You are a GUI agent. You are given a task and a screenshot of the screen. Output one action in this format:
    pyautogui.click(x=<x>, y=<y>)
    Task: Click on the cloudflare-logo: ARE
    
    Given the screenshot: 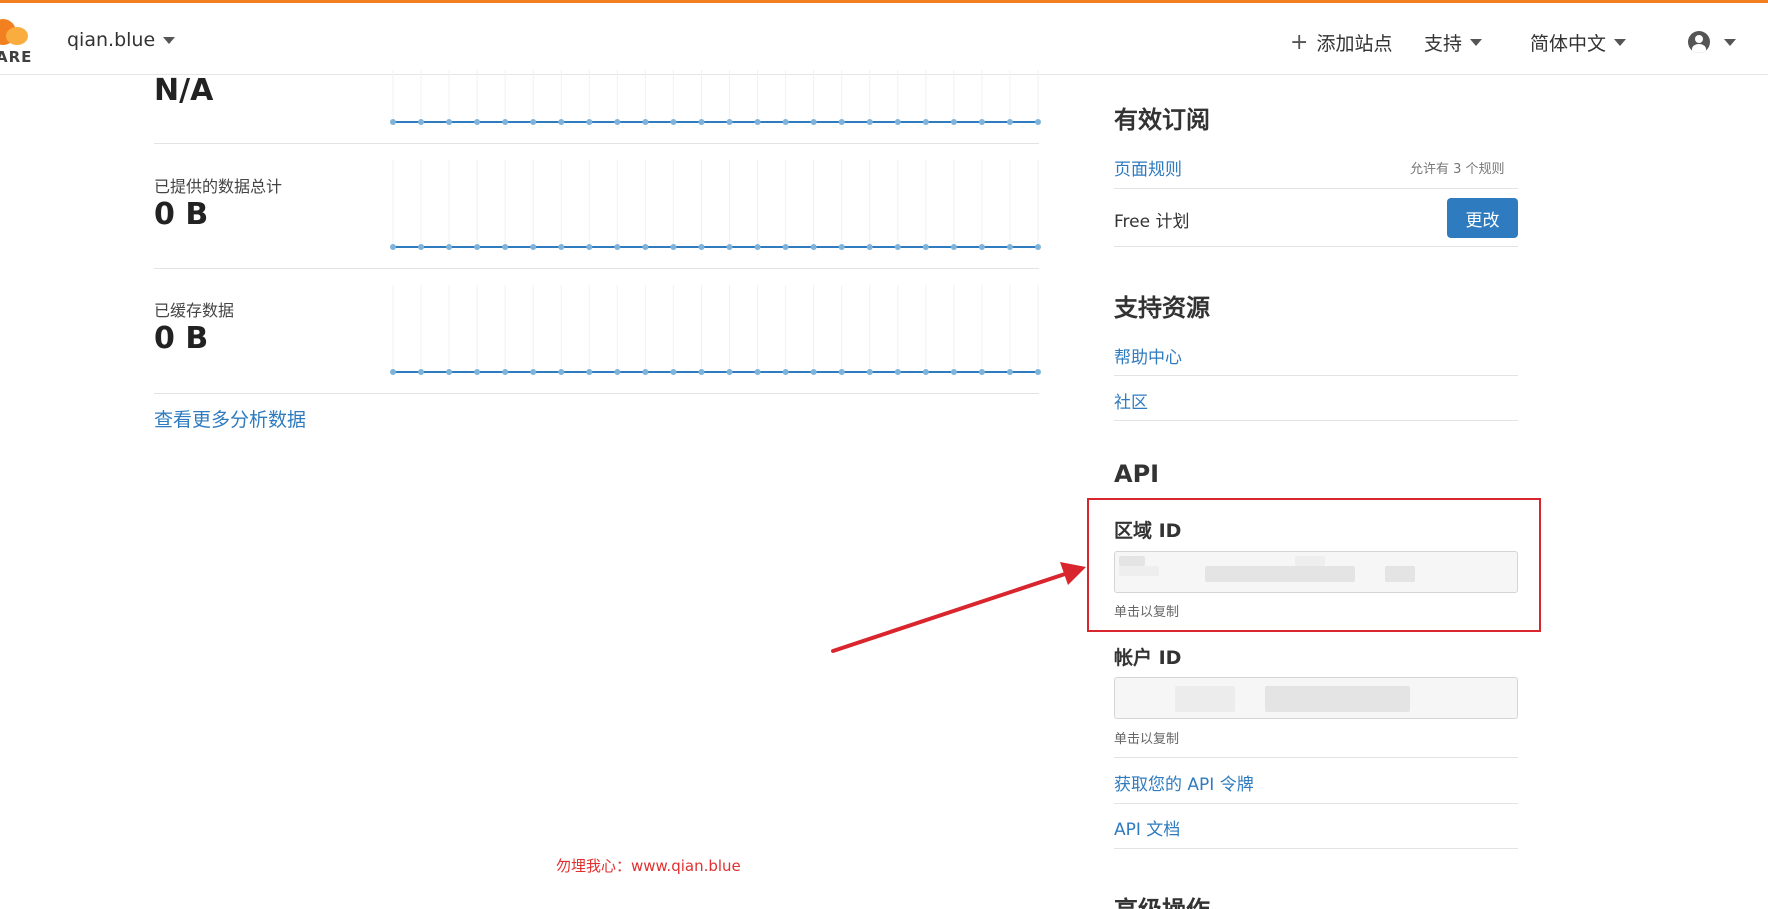 What is the action you would take?
    pyautogui.click(x=17, y=39)
    